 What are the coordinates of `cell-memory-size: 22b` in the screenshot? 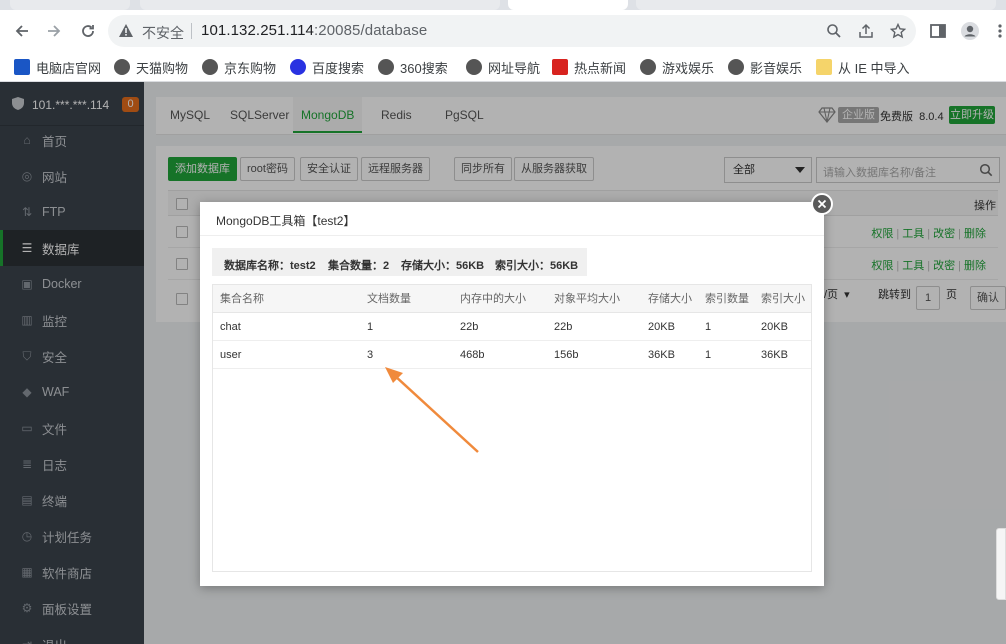 It's located at (469, 327).